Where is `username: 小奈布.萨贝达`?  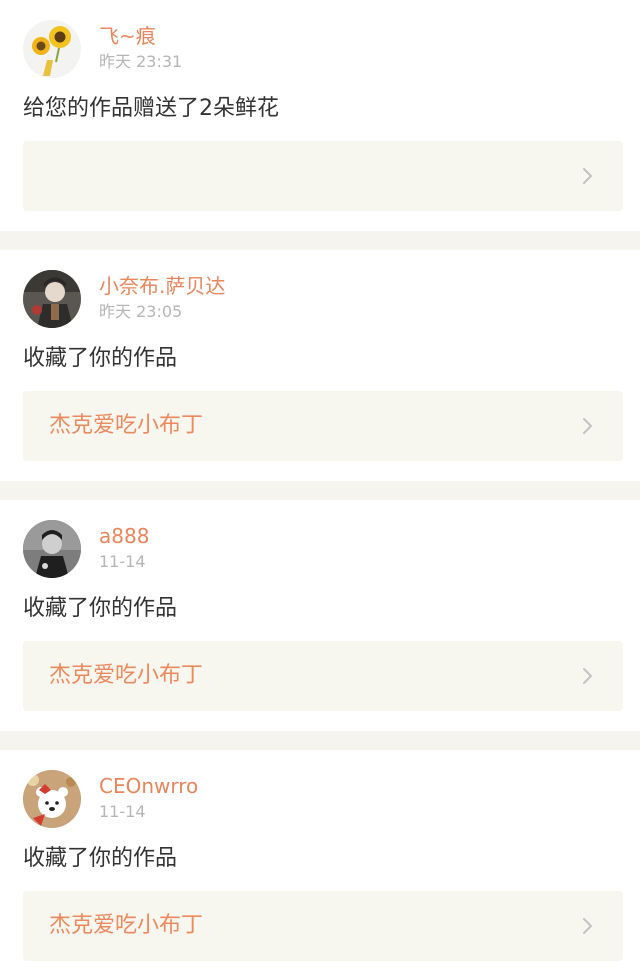
username: 小奈布.萨贝达 is located at coordinates (162, 286).